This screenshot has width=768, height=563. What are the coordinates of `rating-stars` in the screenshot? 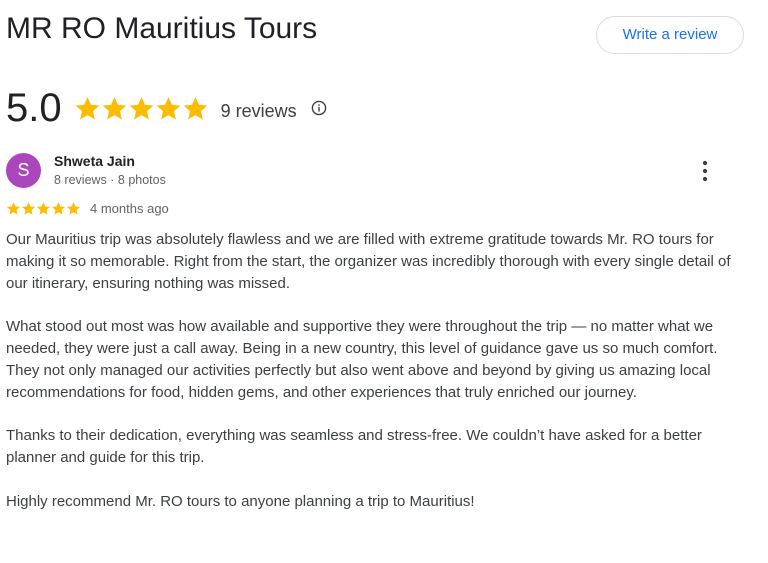 It's located at (141, 108).